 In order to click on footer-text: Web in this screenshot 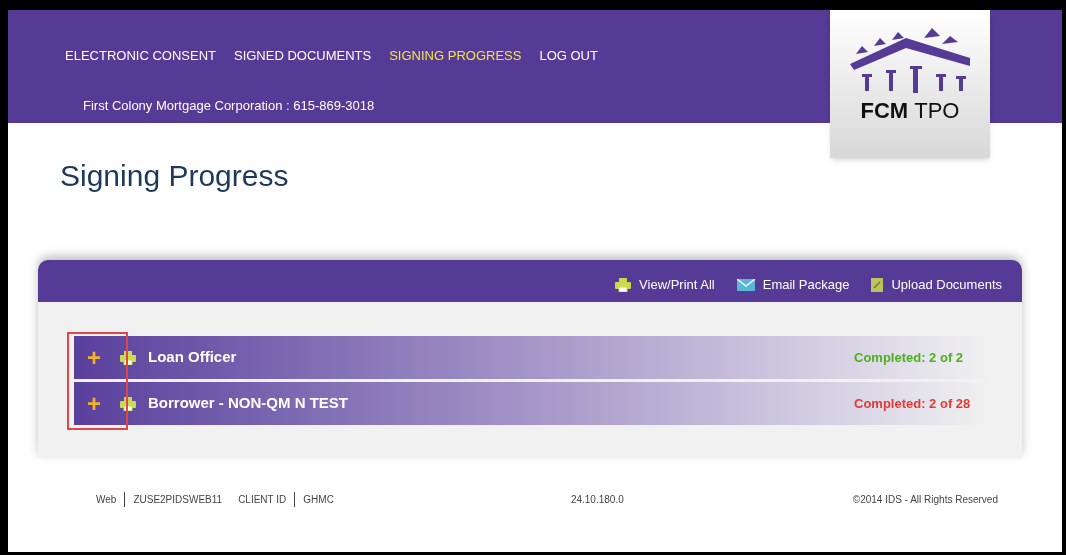, I will do `click(107, 499)`.